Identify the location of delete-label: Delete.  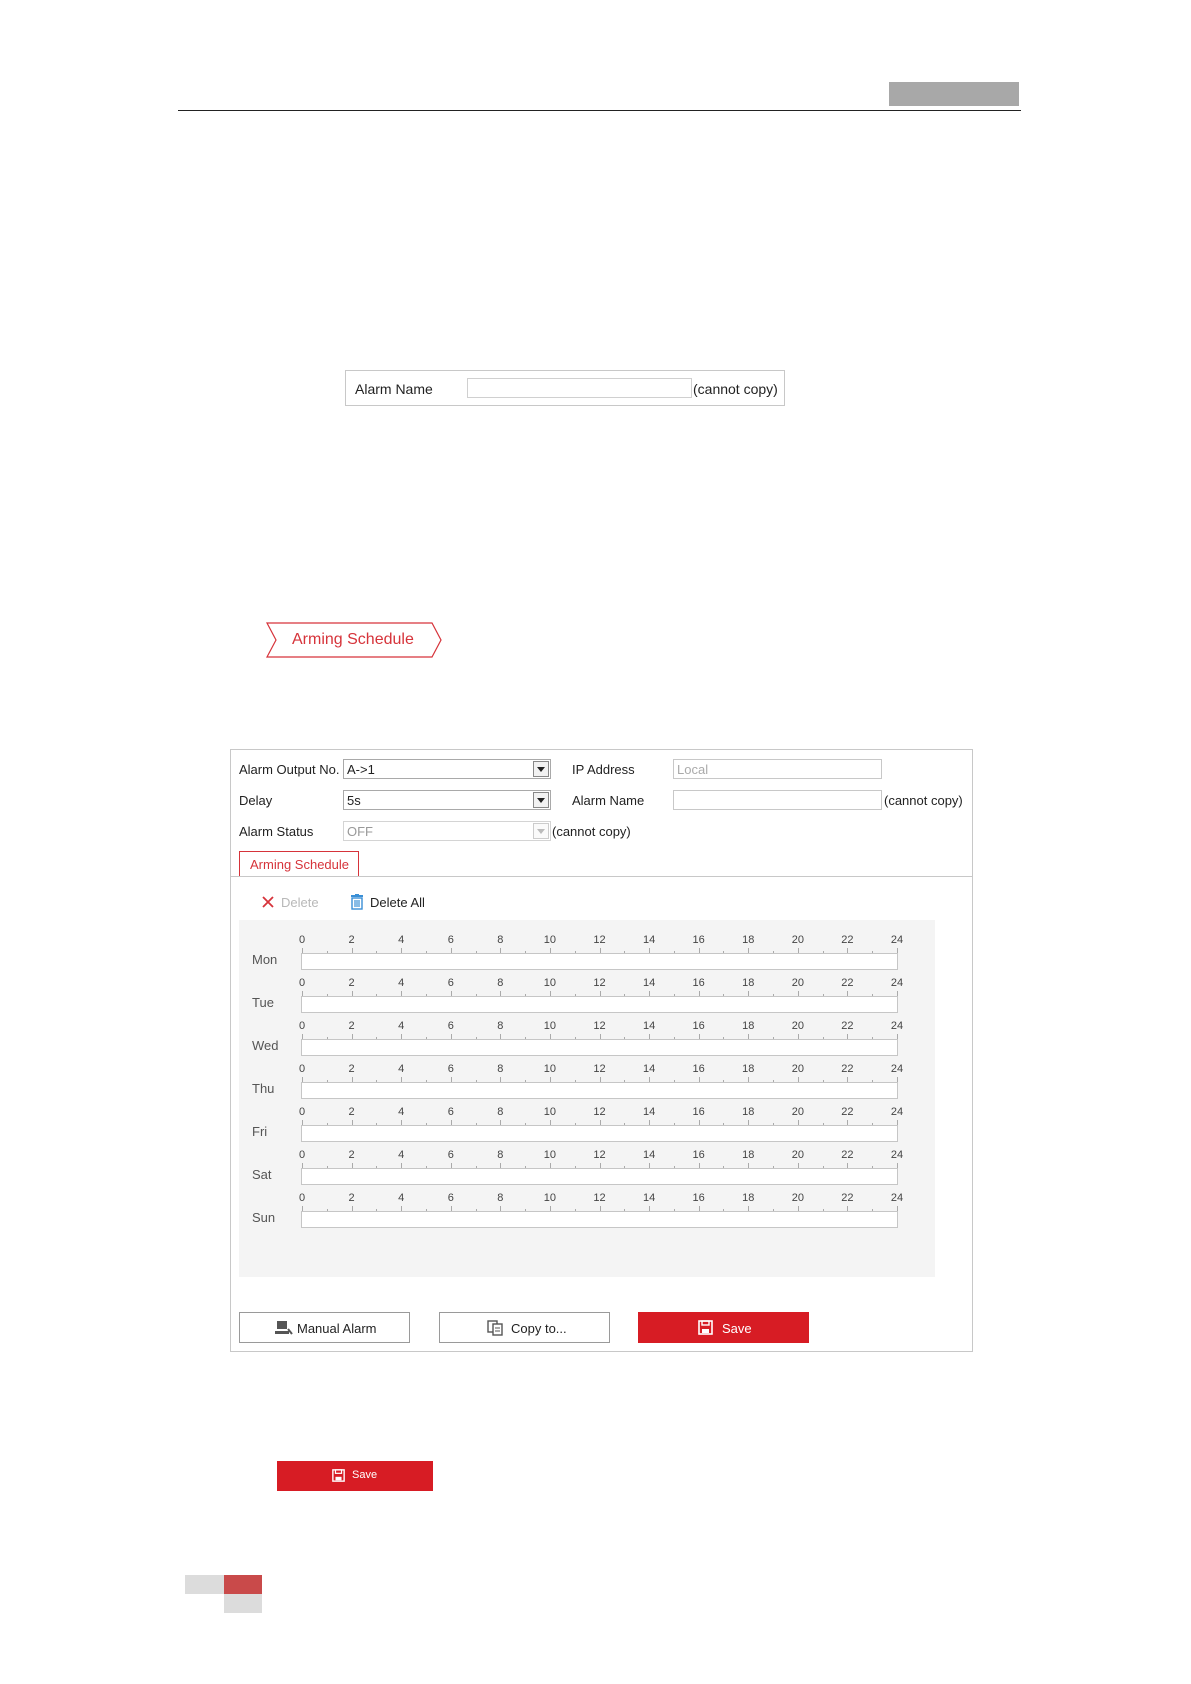
(300, 902).